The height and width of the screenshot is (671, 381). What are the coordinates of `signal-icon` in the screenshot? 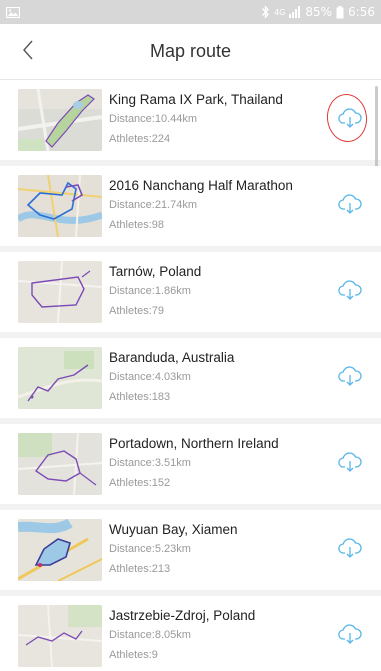 It's located at (295, 12).